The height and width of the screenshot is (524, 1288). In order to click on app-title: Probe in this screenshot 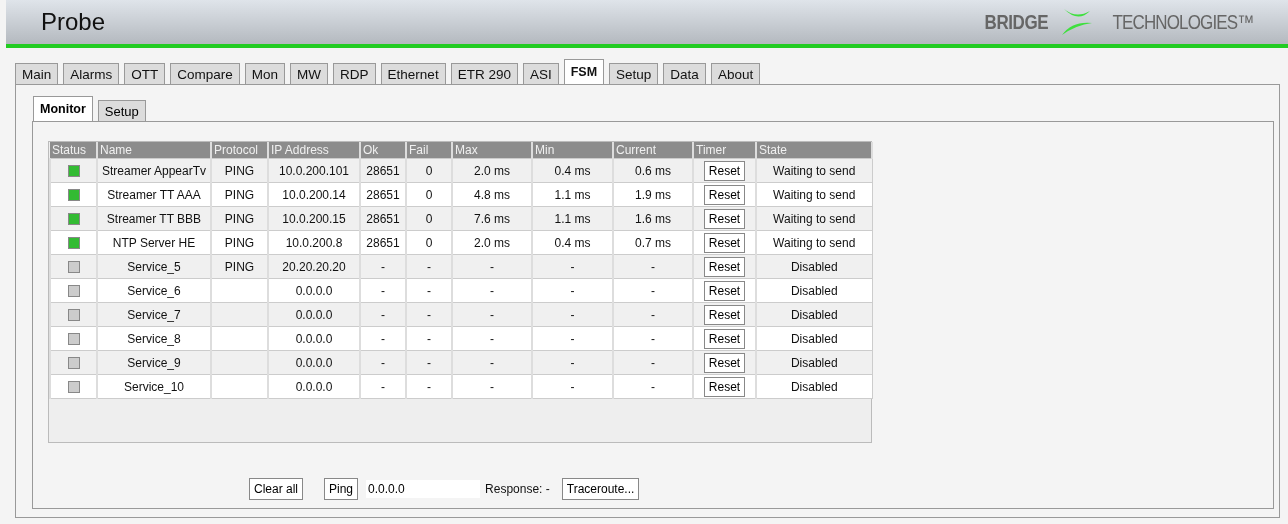, I will do `click(73, 22)`.